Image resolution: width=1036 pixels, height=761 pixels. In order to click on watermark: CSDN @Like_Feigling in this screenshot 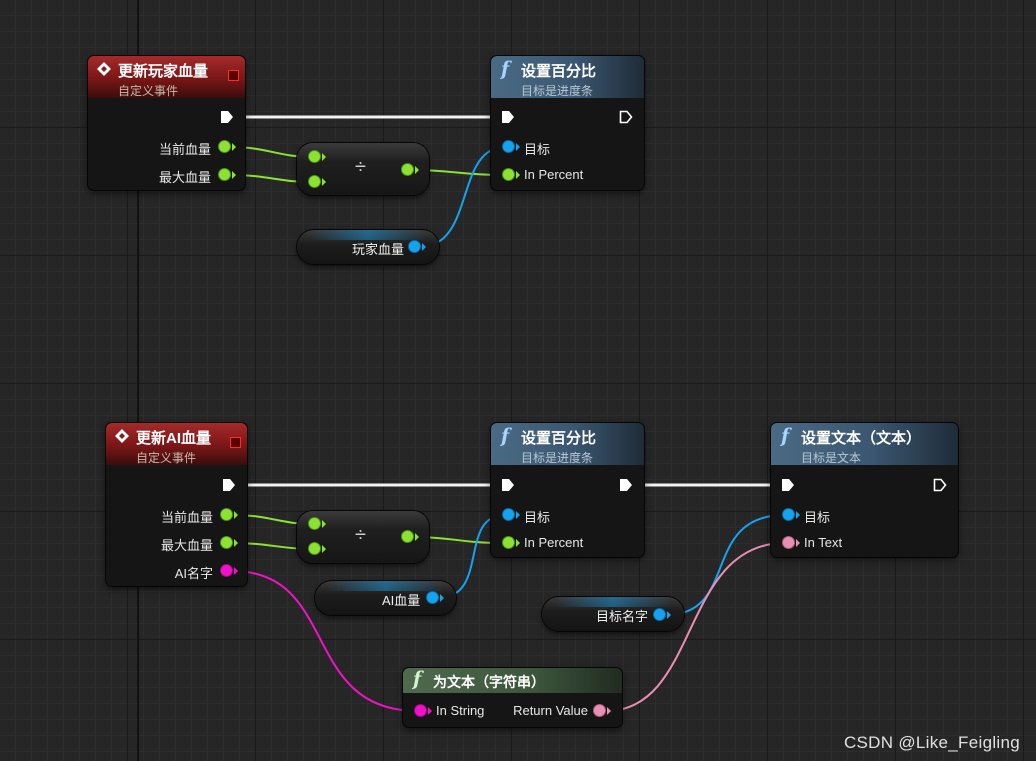, I will do `click(931, 742)`.